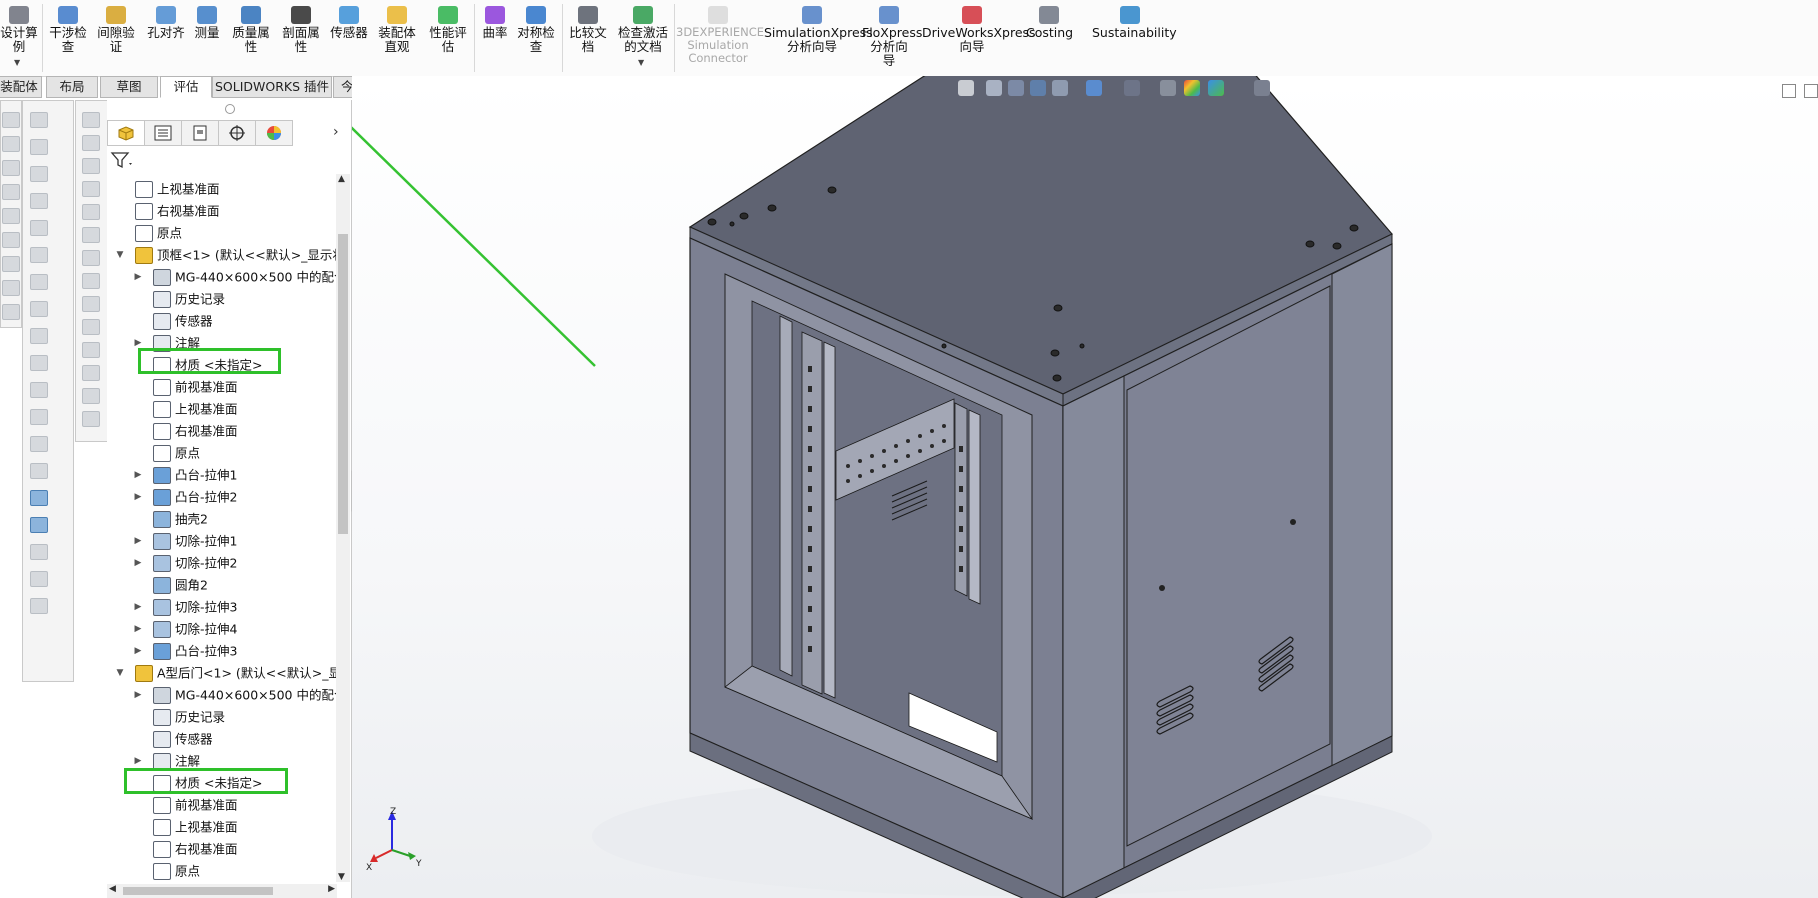  Describe the element at coordinates (186, 87) in the screenshot. I see `tab-3: 评估` at that location.